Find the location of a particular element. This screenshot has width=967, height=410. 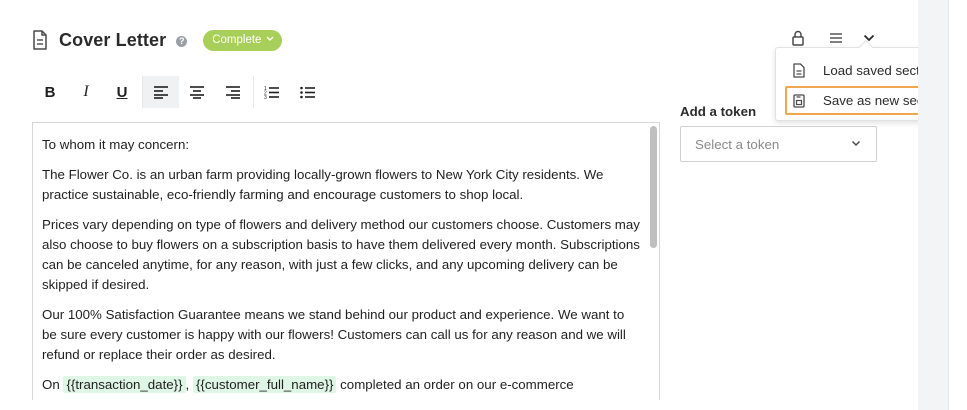

bullet-list-icon is located at coordinates (307, 92).